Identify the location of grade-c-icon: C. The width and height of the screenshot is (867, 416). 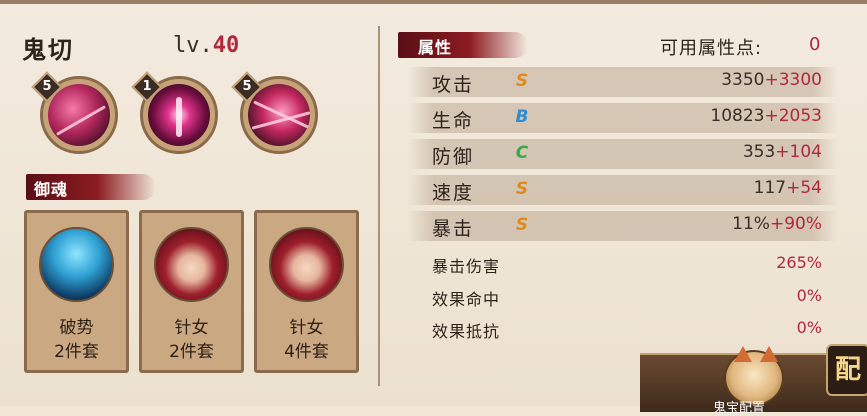
(522, 153).